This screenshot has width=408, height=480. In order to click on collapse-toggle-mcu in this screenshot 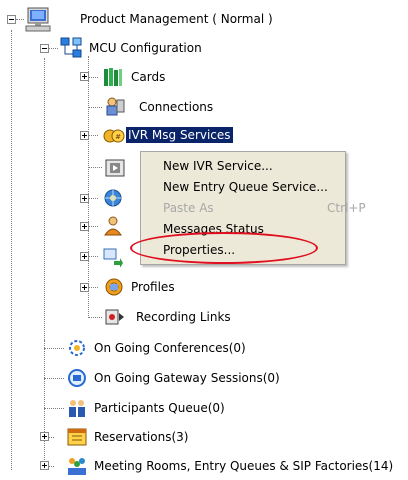, I will do `click(44, 48)`.